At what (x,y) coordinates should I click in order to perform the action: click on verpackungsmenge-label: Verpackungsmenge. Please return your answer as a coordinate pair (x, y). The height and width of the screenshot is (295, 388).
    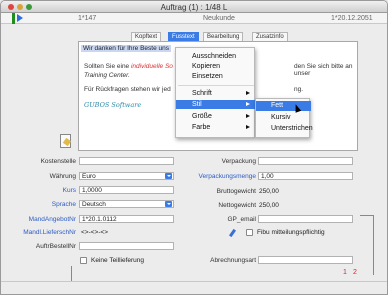
    Looking at the image, I should click on (227, 176).